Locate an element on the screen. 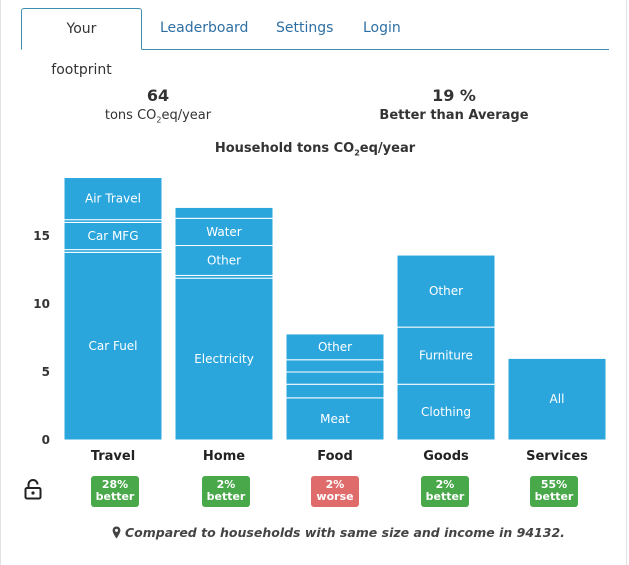  comparison-value: 19 % is located at coordinates (454, 95).